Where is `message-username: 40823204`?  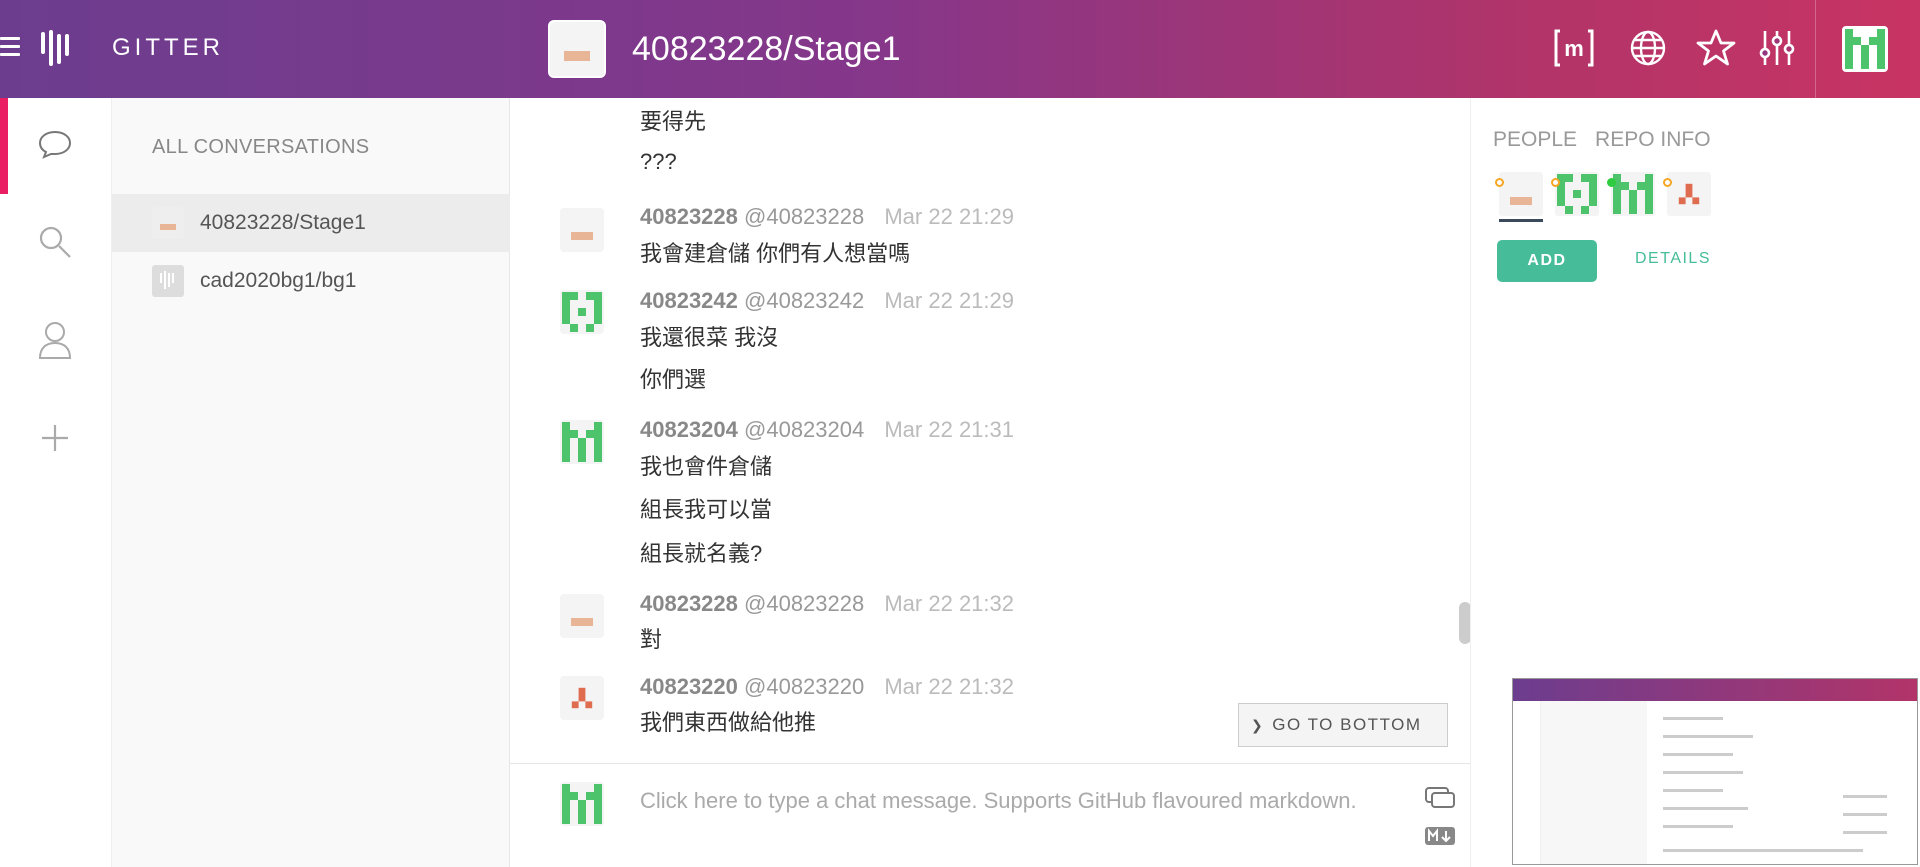
message-username: 40823204 is located at coordinates (689, 429).